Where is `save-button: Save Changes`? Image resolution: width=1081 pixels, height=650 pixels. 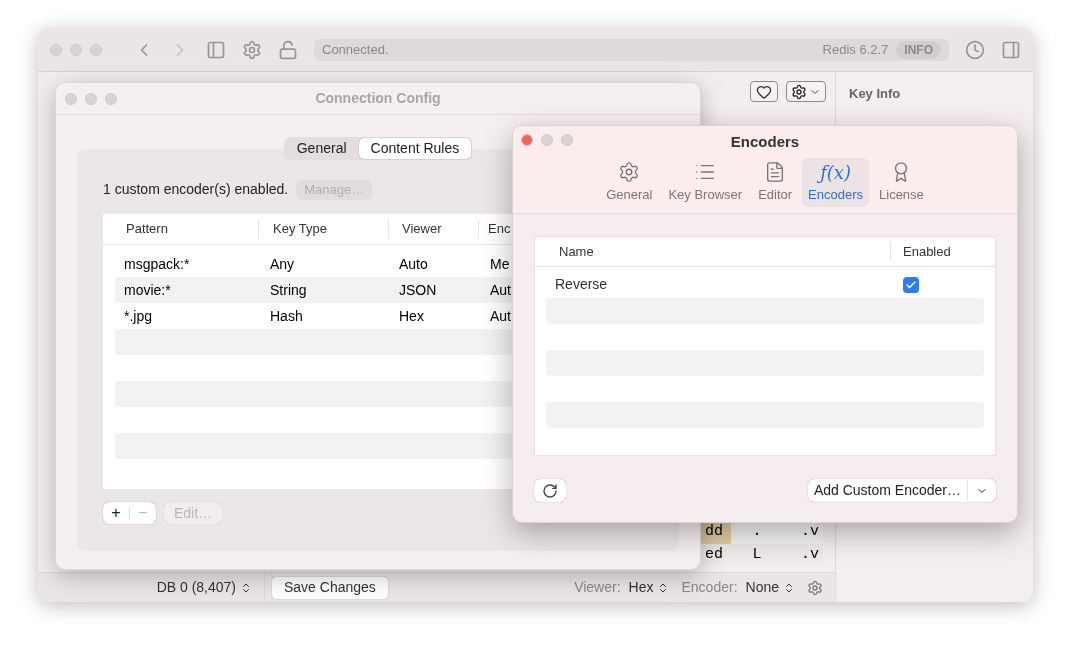
save-button: Save Changes is located at coordinates (330, 587).